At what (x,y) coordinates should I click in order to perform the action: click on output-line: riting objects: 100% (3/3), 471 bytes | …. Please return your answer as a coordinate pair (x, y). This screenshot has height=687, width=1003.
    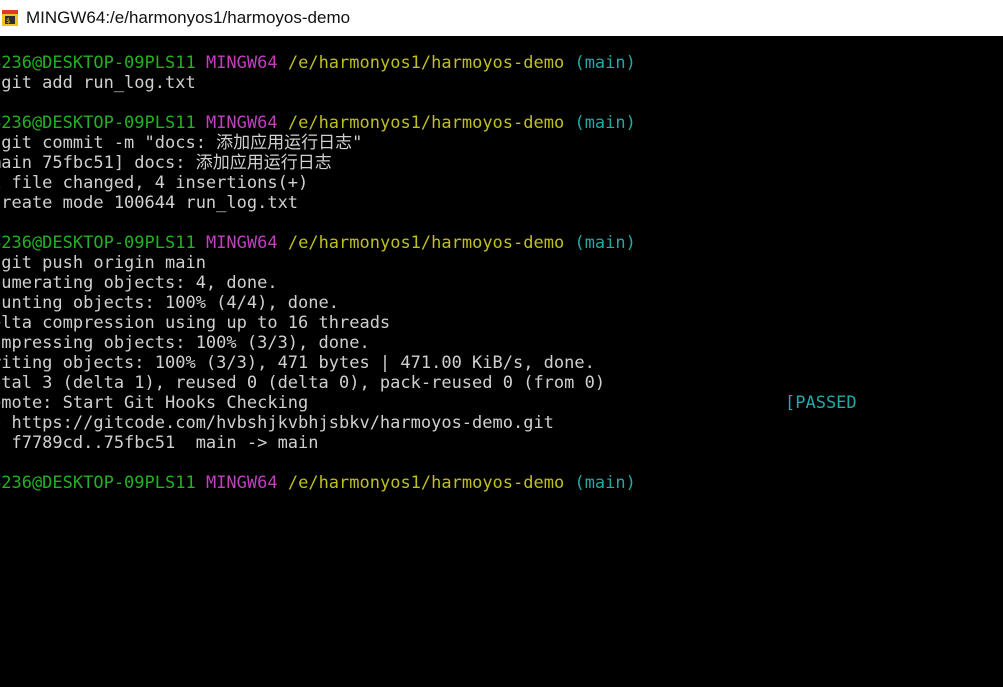
    Looking at the image, I should click on (297, 363).